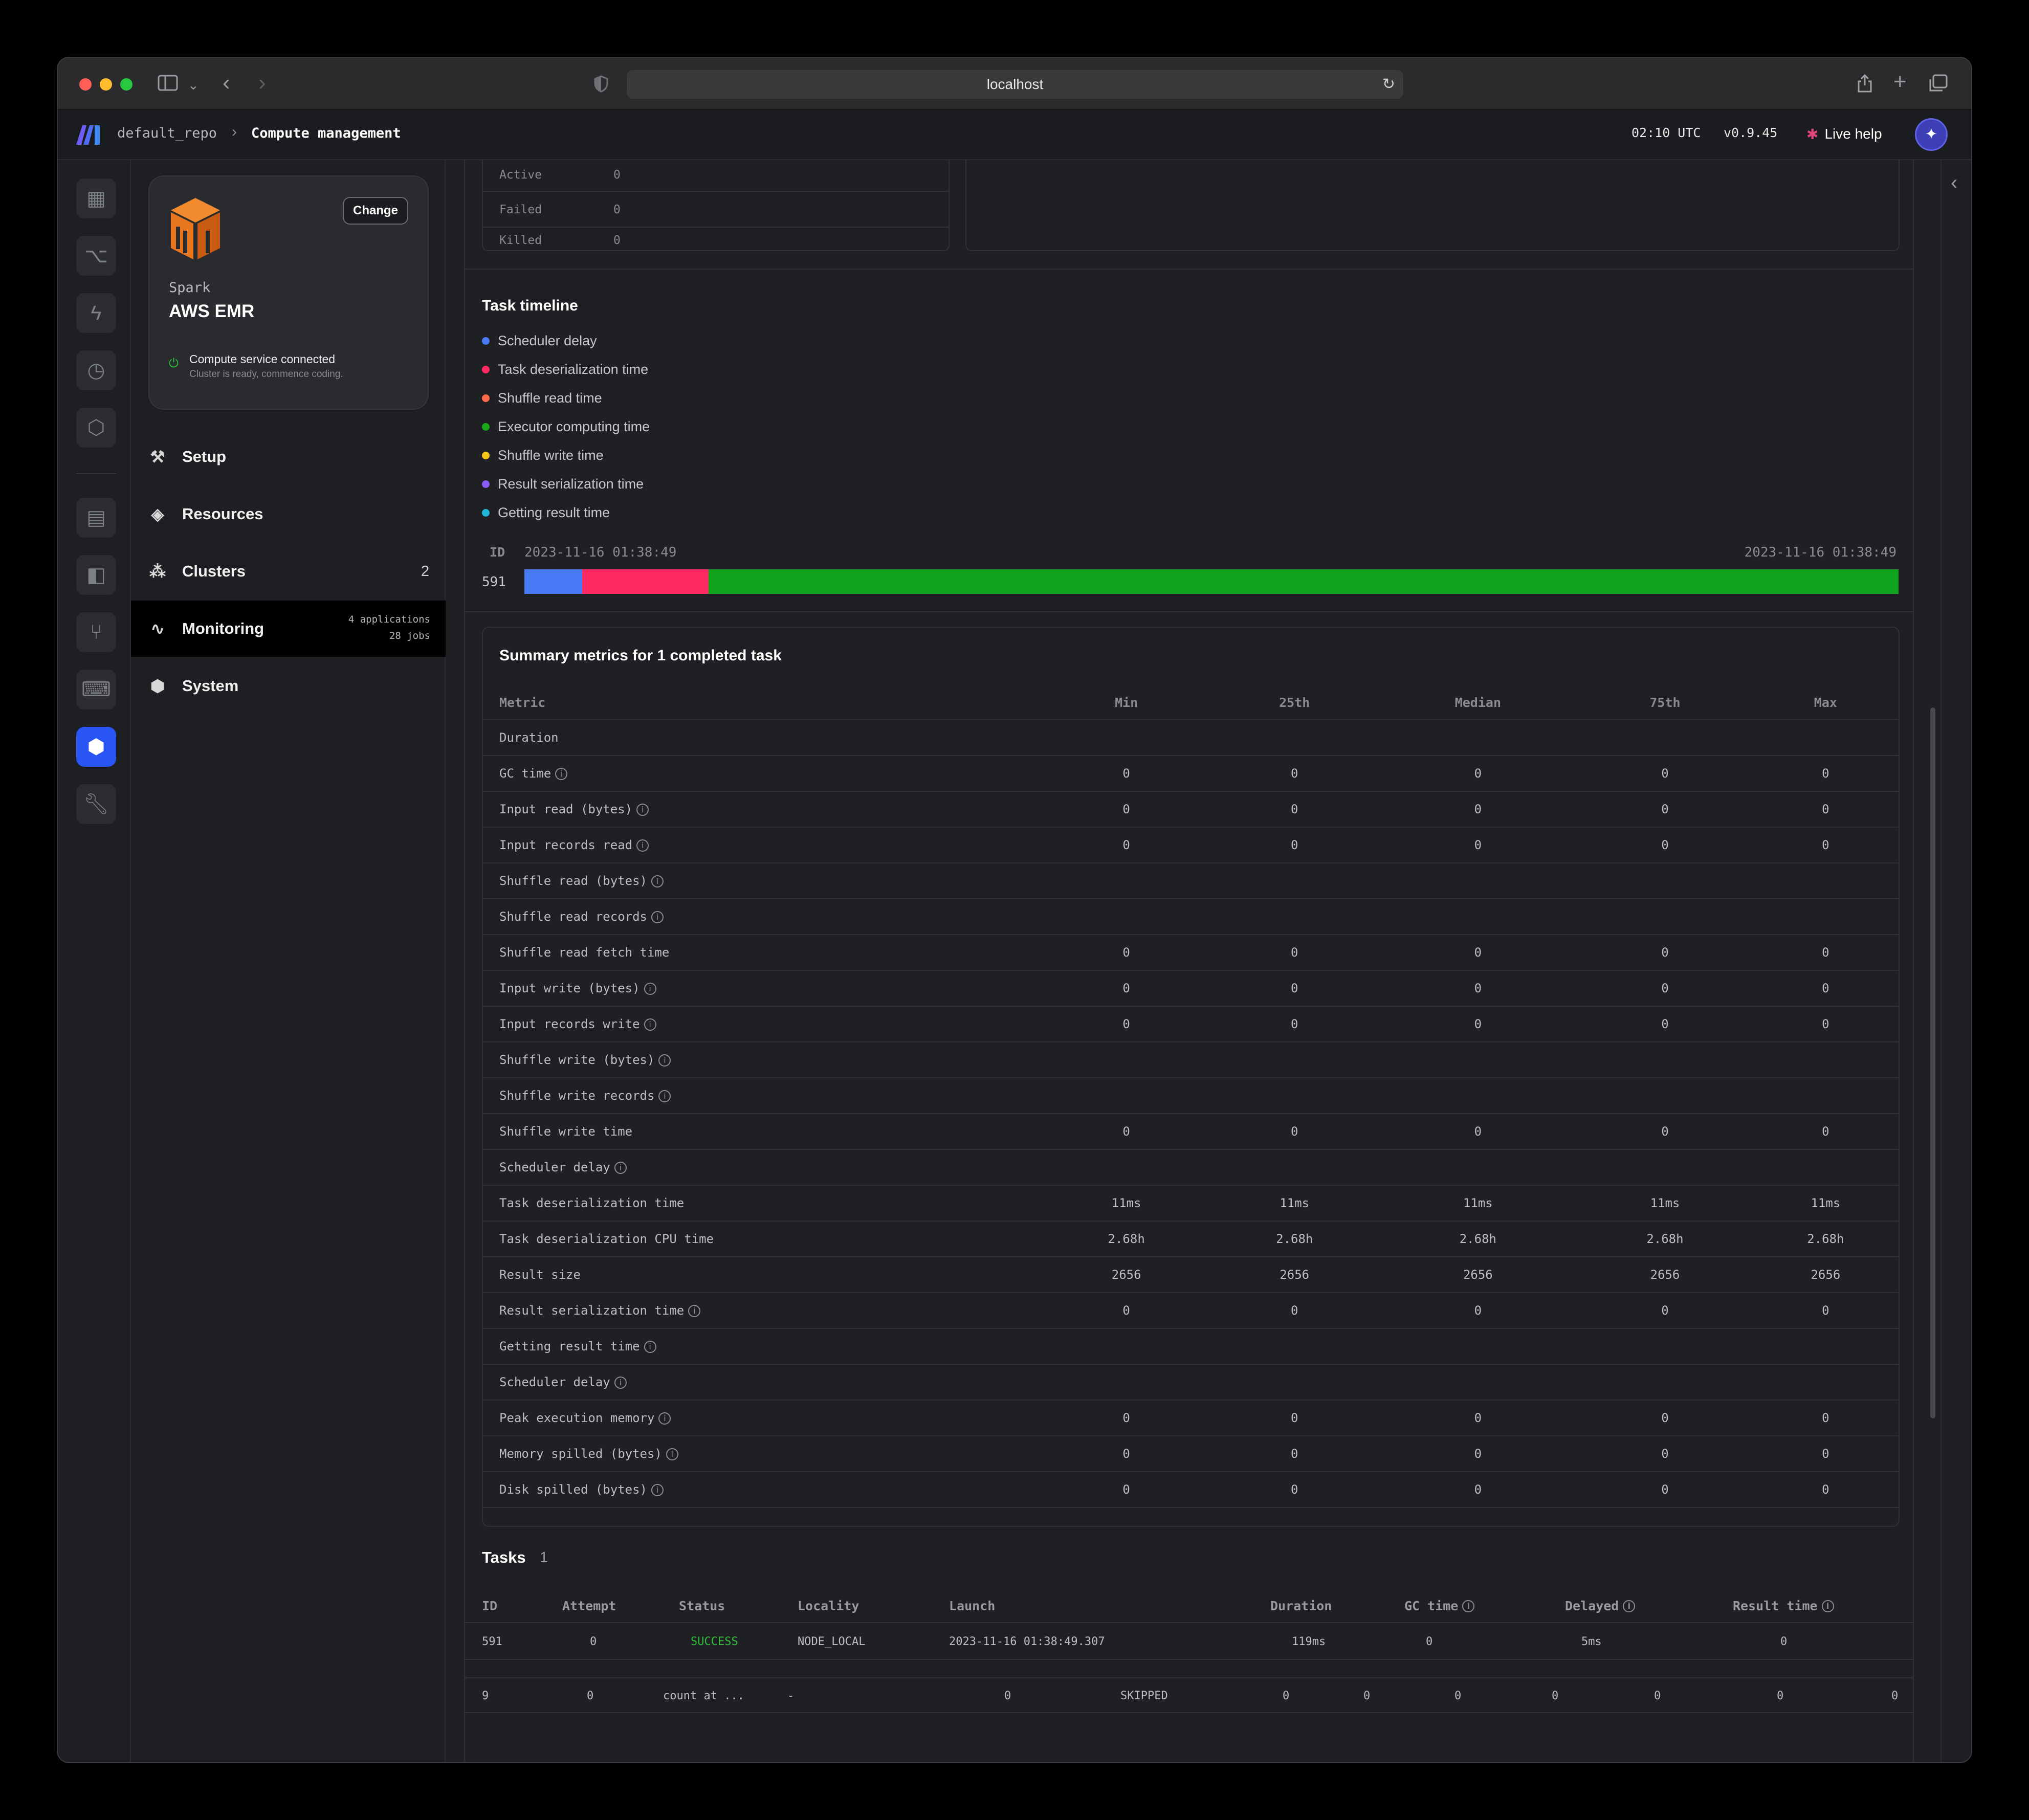 This screenshot has width=2029, height=1820. What do you see at coordinates (1932, 1062) in the screenshot?
I see `scrollbar-thumb` at bounding box center [1932, 1062].